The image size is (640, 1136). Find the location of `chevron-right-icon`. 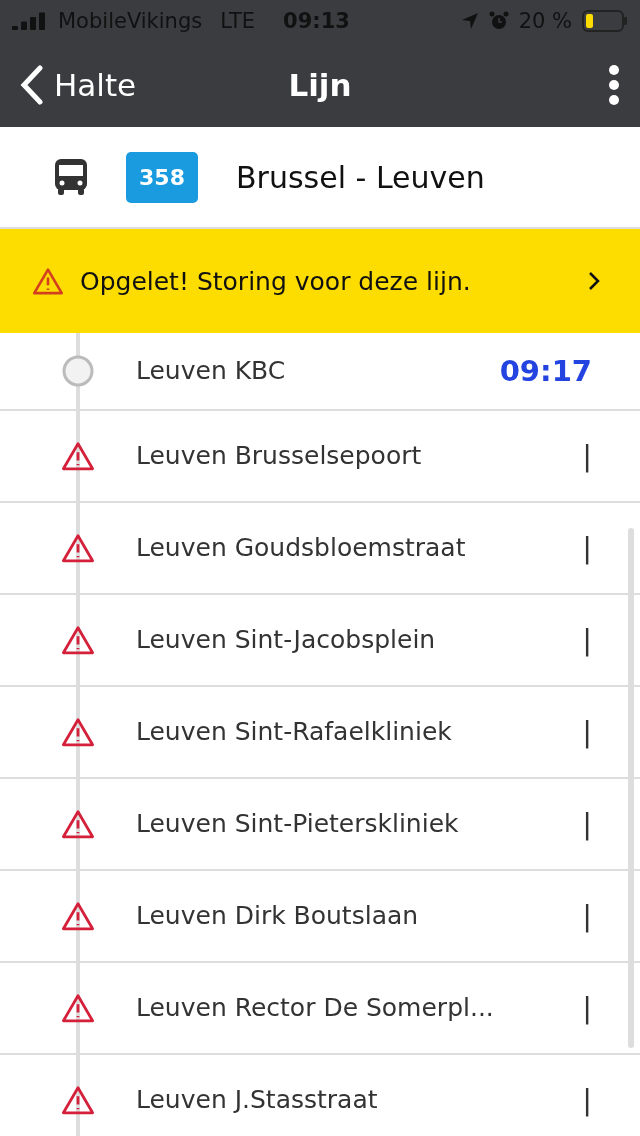

chevron-right-icon is located at coordinates (594, 281).